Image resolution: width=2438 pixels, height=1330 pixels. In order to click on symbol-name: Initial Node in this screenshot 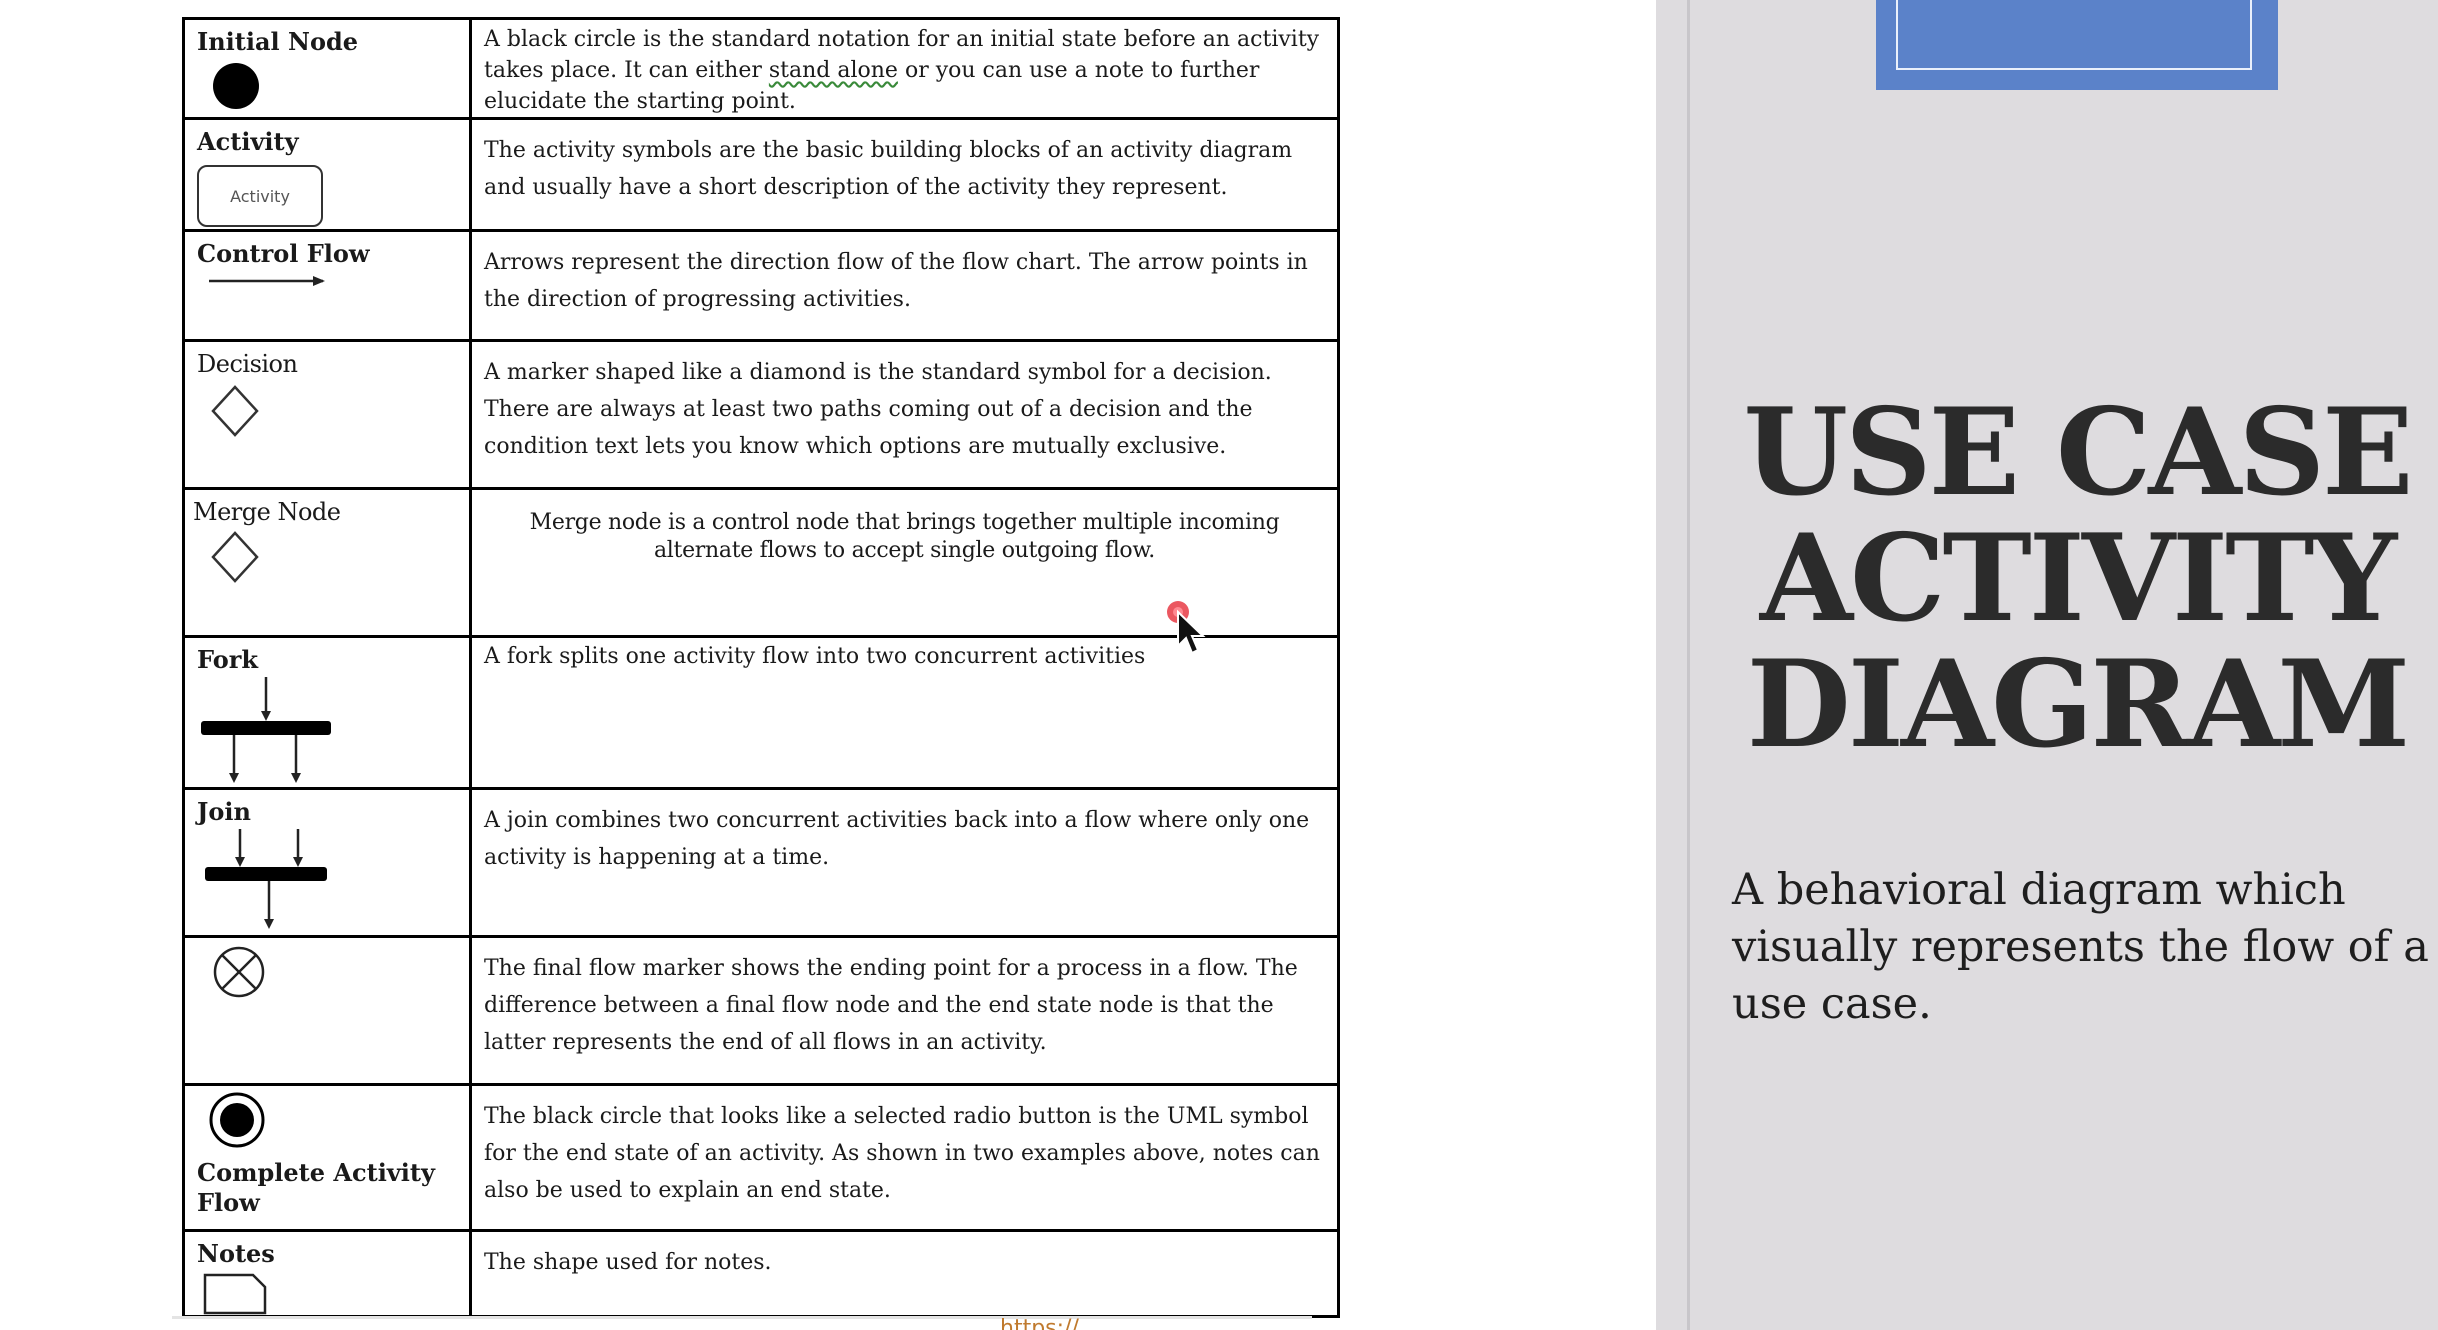, I will do `click(278, 41)`.